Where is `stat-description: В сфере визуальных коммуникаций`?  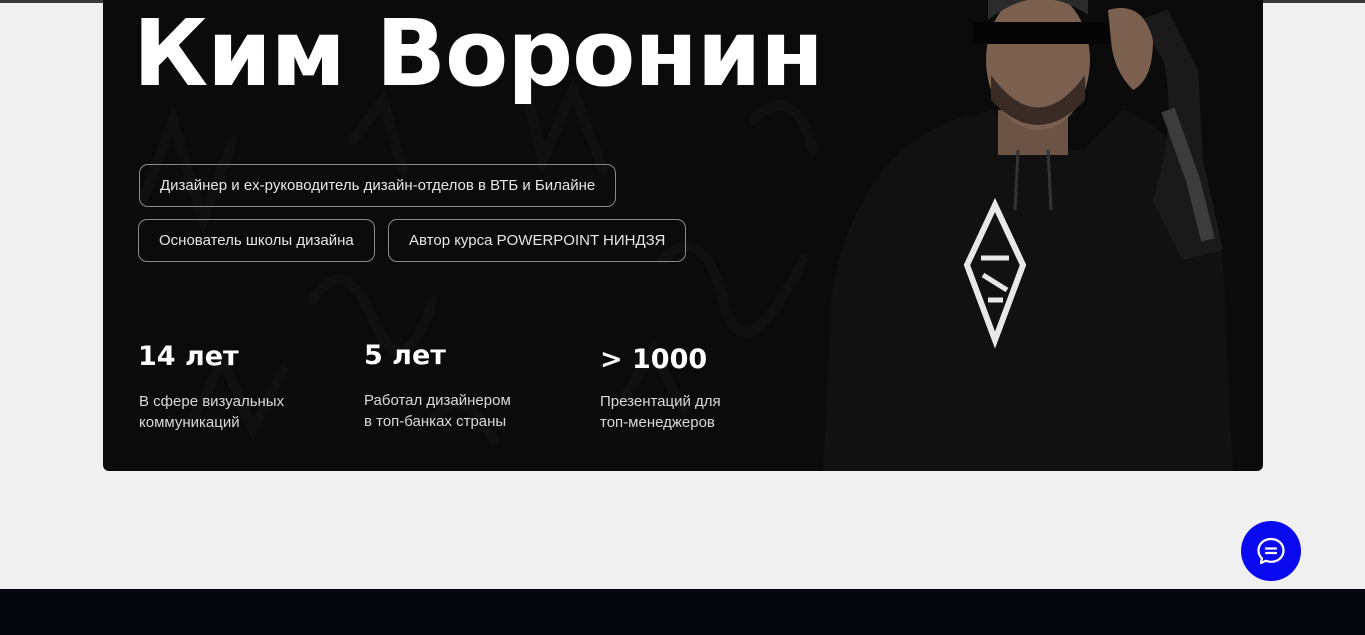 stat-description: В сфере визуальных коммуникаций is located at coordinates (239, 412).